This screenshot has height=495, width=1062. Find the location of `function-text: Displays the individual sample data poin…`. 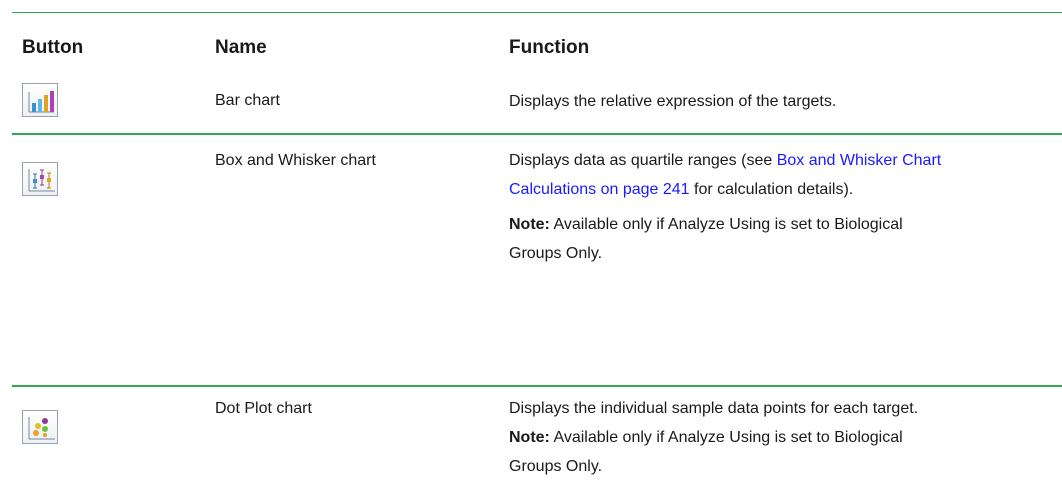

function-text: Displays the individual sample data poin… is located at coordinates (714, 408).